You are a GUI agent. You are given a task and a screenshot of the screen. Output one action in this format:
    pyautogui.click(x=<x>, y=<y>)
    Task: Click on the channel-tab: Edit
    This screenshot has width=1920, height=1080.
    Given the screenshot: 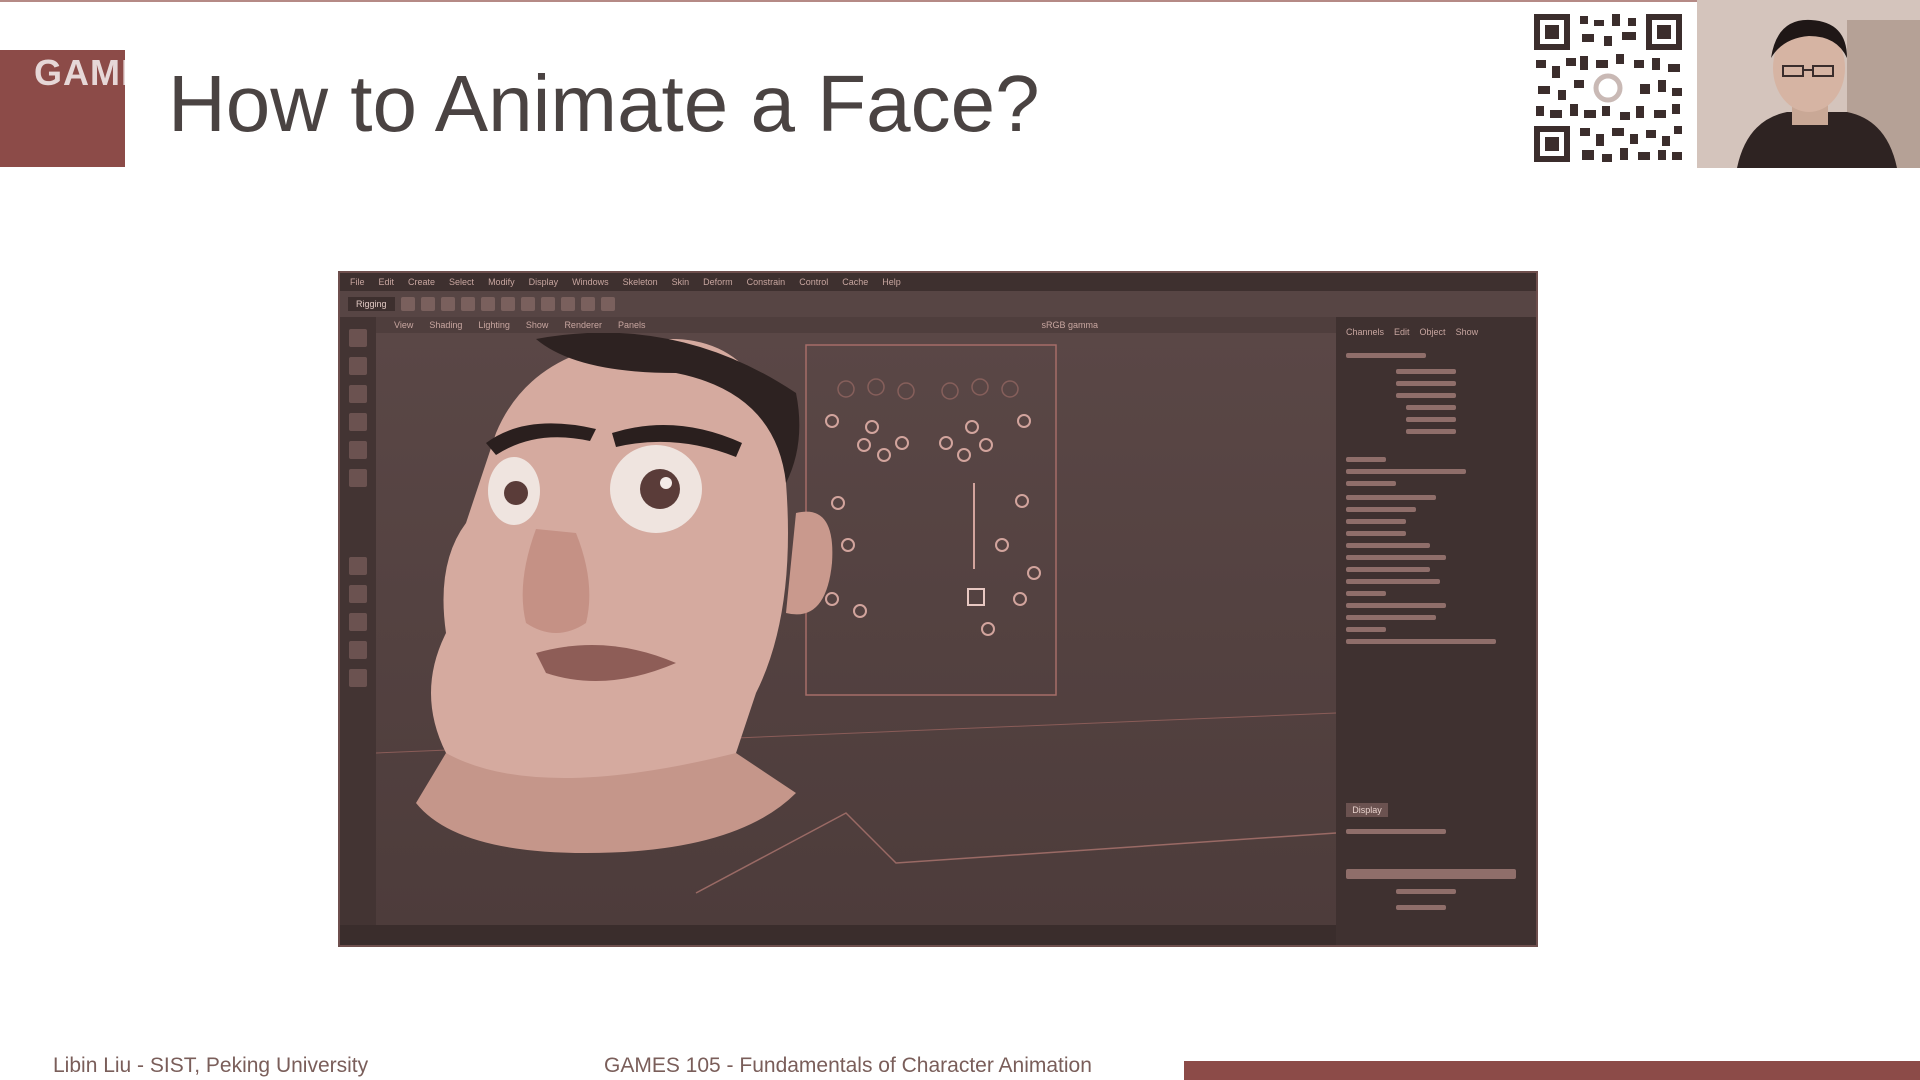 What is the action you would take?
    pyautogui.click(x=1402, y=332)
    